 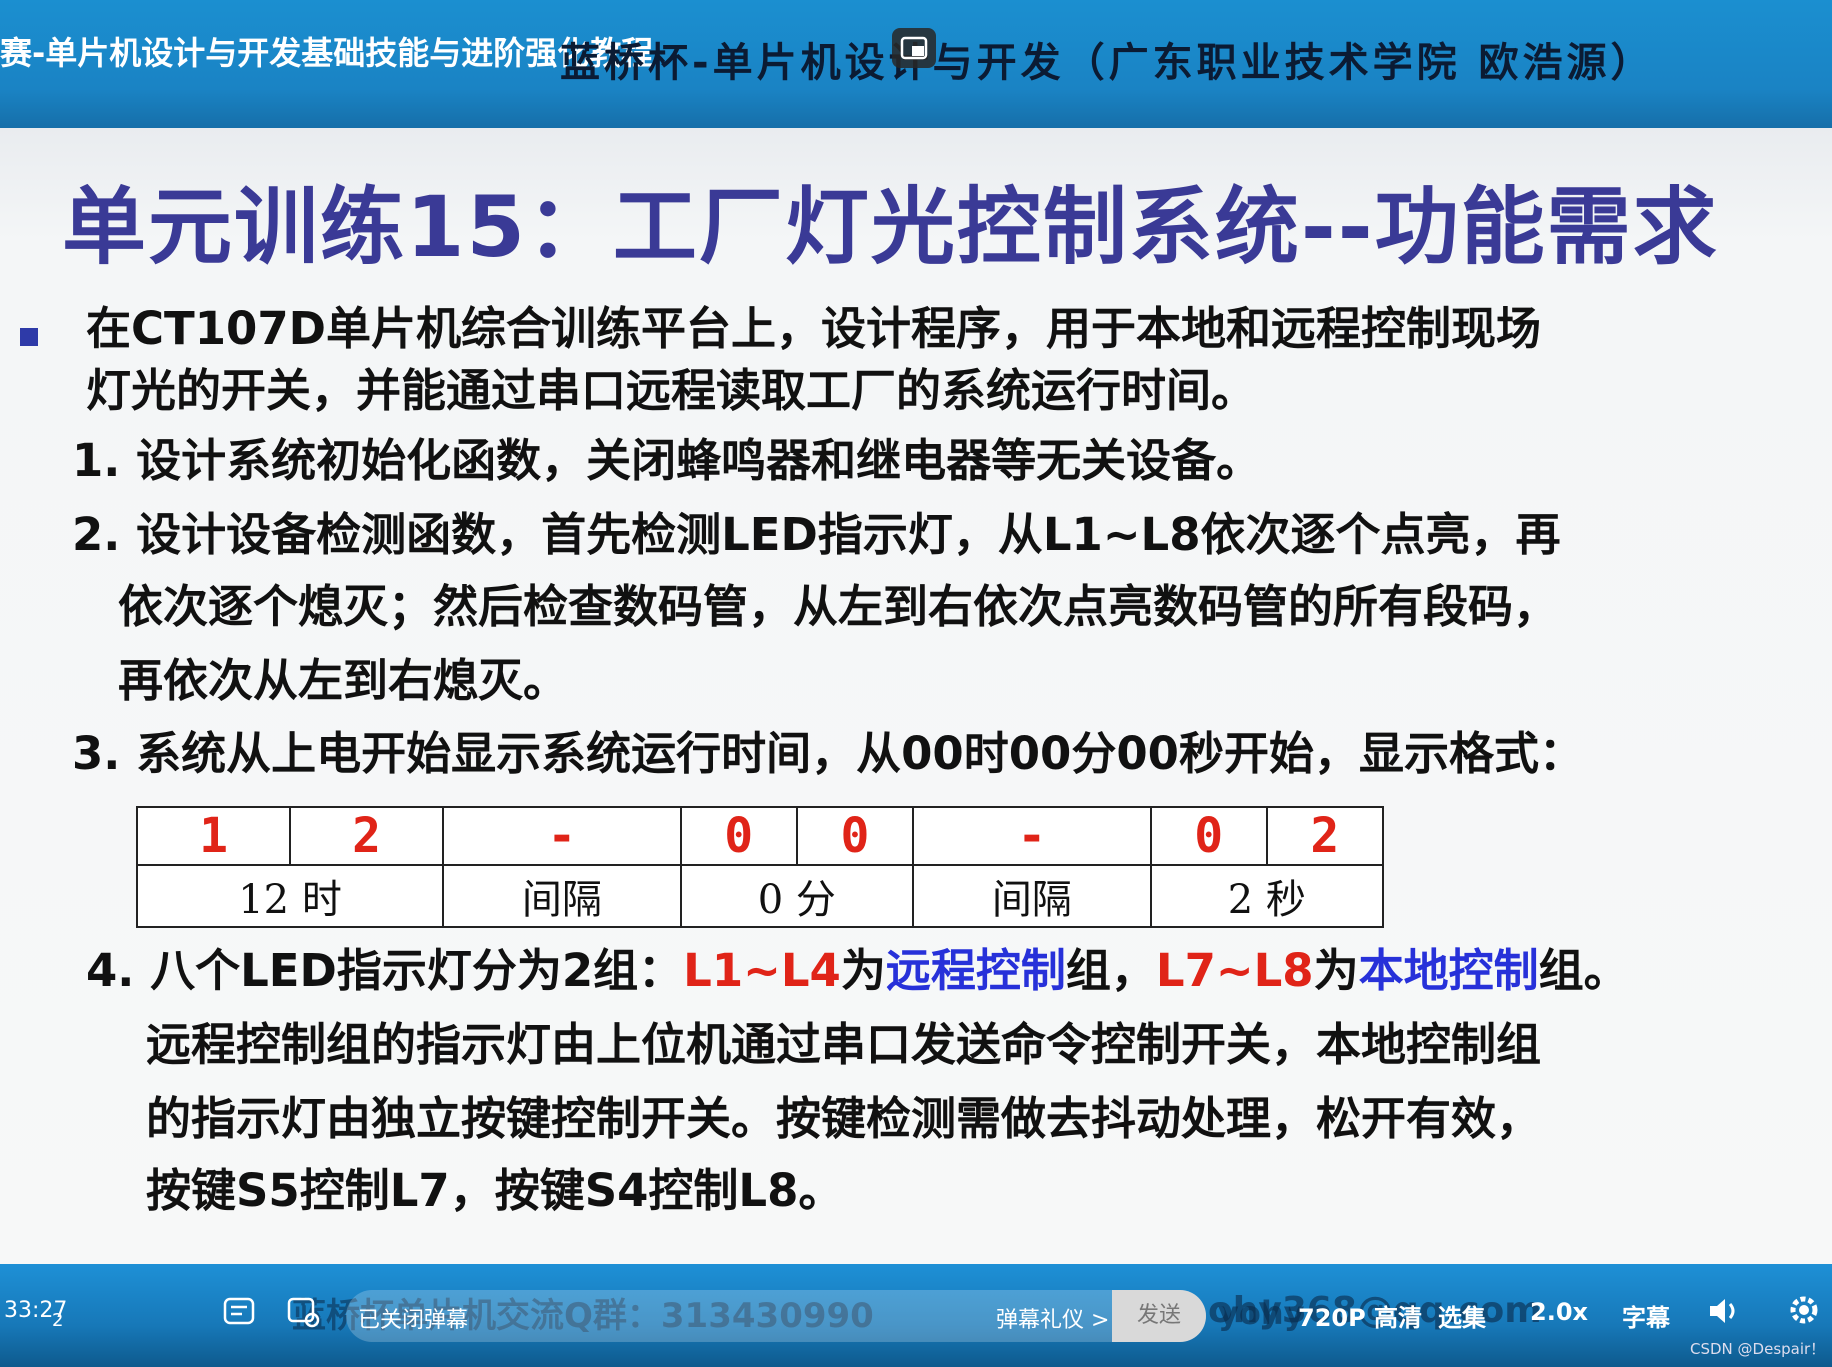 I want to click on req4-text: 组。, so click(x=1583, y=970).